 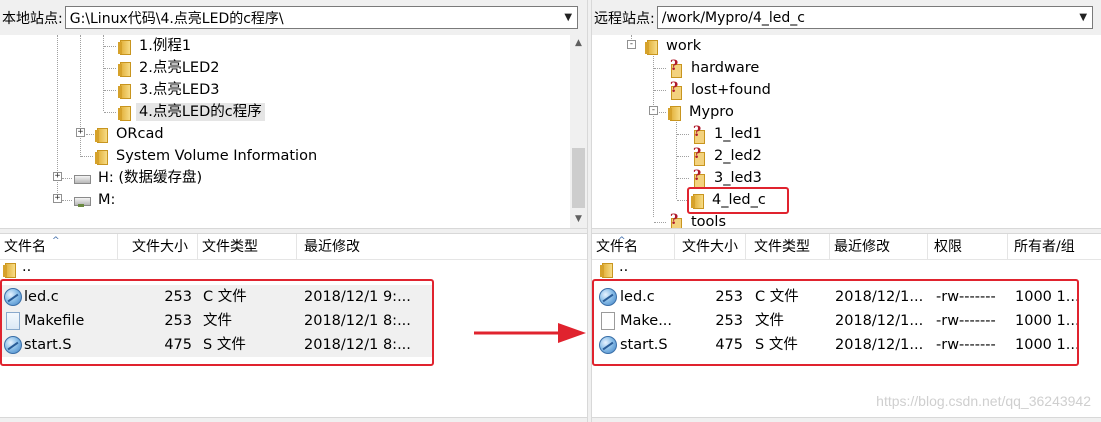 I want to click on file-type: 文件, so click(x=769, y=321).